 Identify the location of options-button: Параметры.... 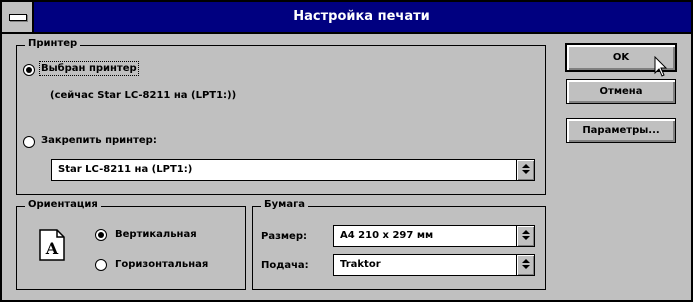
(621, 130).